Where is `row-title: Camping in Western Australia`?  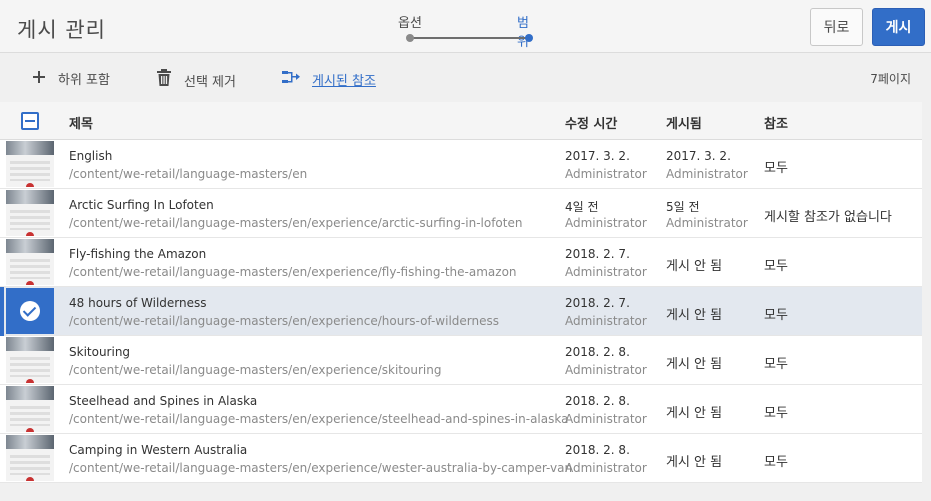
row-title: Camping in Western Australia is located at coordinates (158, 450).